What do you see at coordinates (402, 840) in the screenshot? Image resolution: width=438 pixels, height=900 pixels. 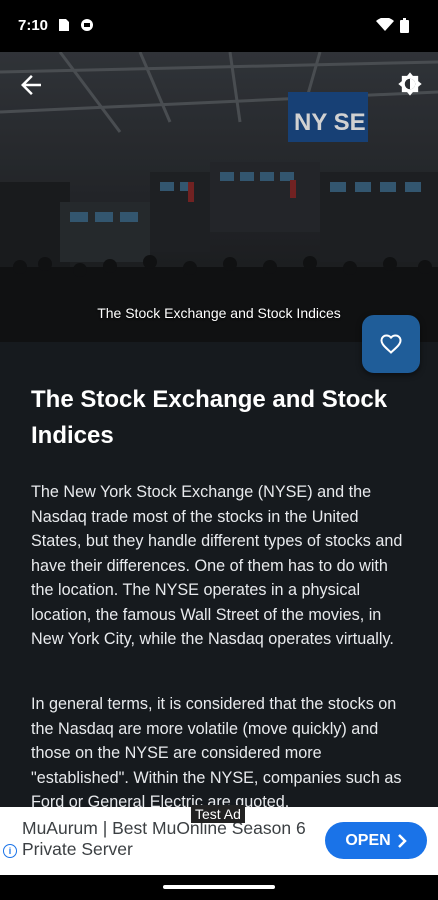 I see `chevron-right-icon` at bounding box center [402, 840].